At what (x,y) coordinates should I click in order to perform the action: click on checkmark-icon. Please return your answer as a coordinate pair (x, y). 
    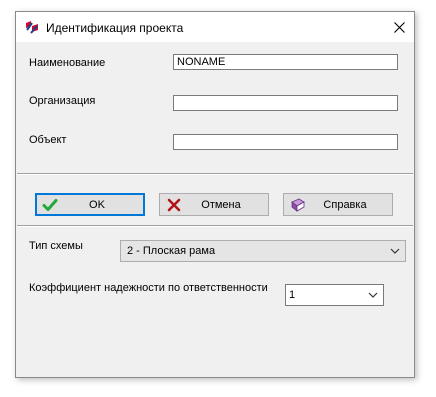
    Looking at the image, I should click on (50, 205).